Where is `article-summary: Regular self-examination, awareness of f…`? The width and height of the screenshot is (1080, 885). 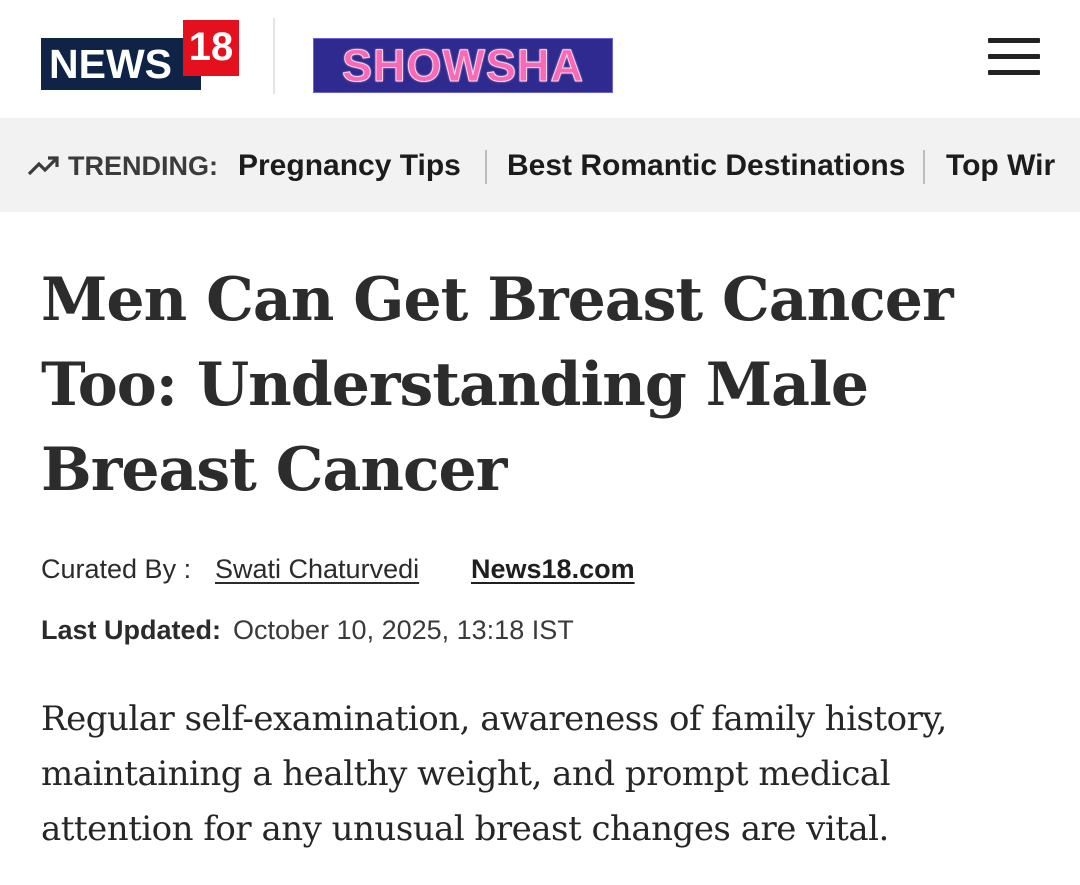 article-summary: Regular self-examination, awareness of f… is located at coordinates (494, 774).